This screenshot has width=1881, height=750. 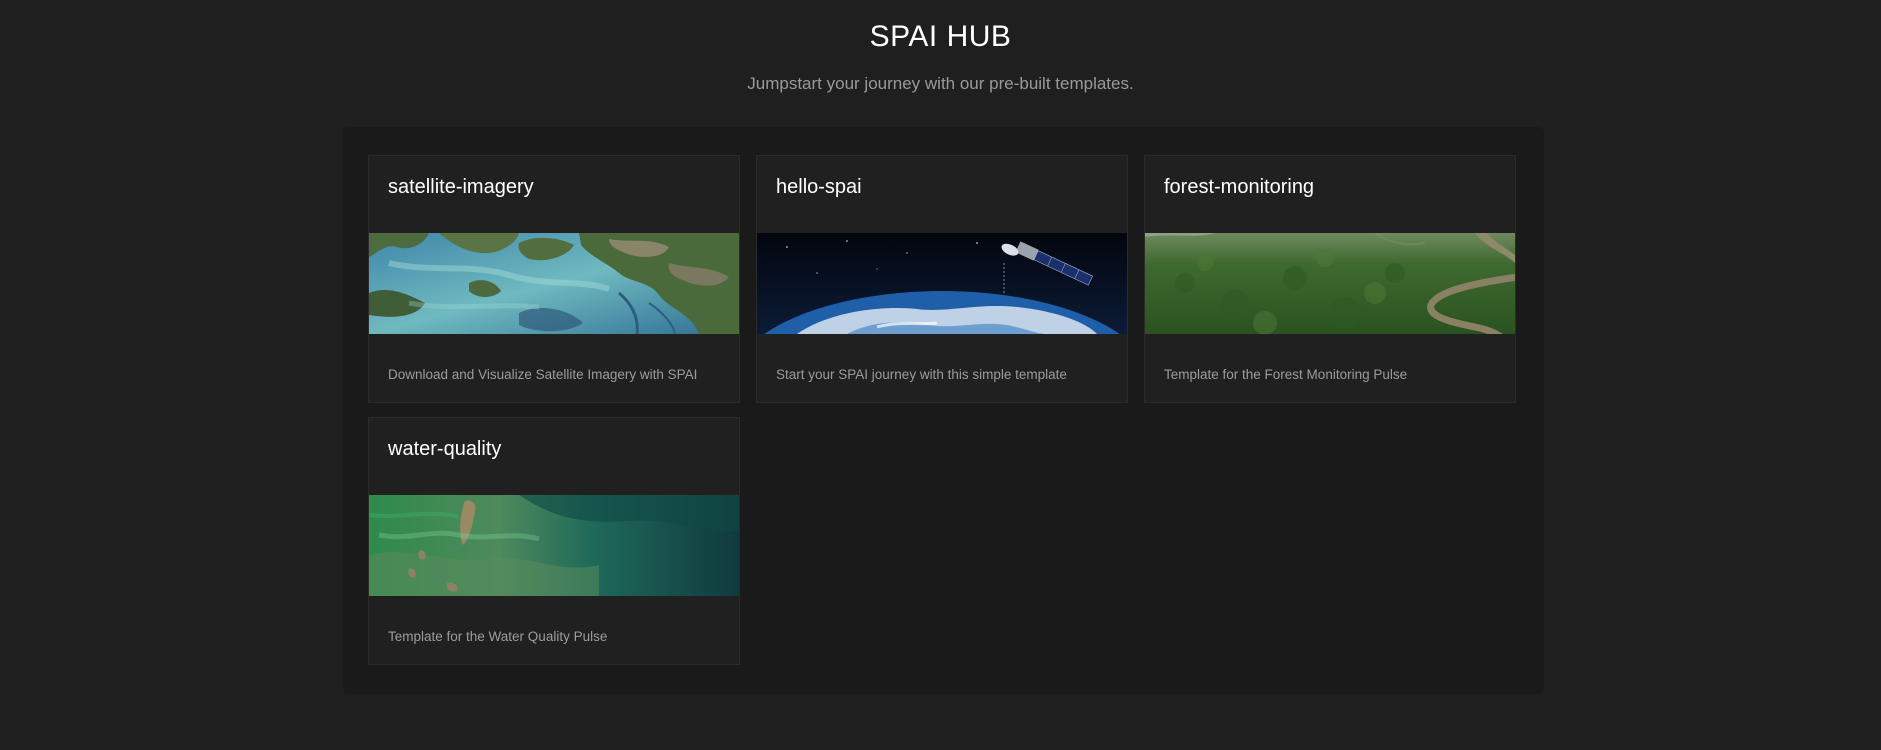 What do you see at coordinates (498, 636) in the screenshot?
I see `template-card-description: Template for the Water Quality Pulse` at bounding box center [498, 636].